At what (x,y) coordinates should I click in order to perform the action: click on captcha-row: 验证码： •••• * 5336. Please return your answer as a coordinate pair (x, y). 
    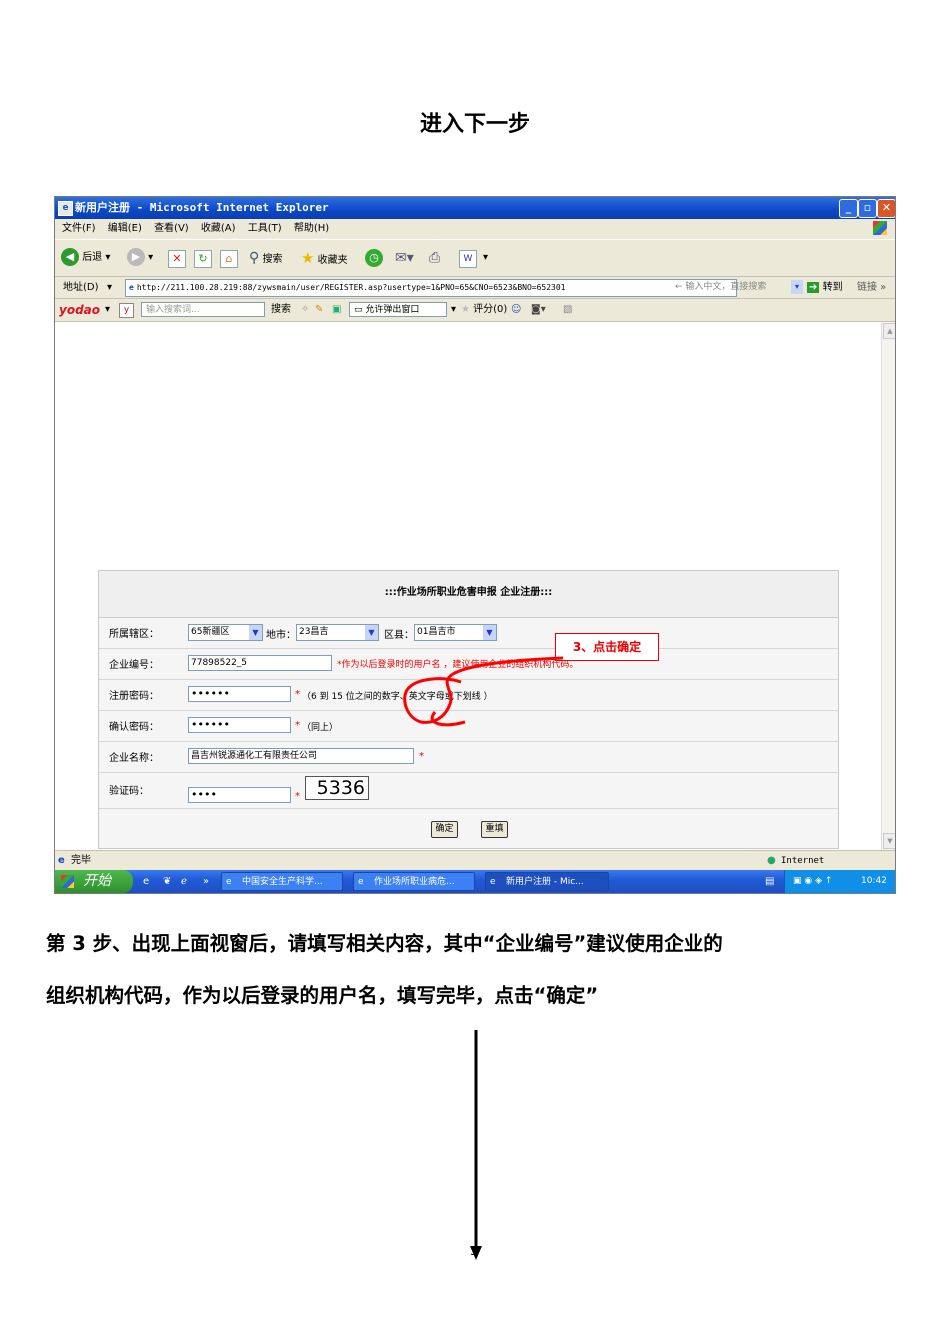
    Looking at the image, I should click on (468, 790).